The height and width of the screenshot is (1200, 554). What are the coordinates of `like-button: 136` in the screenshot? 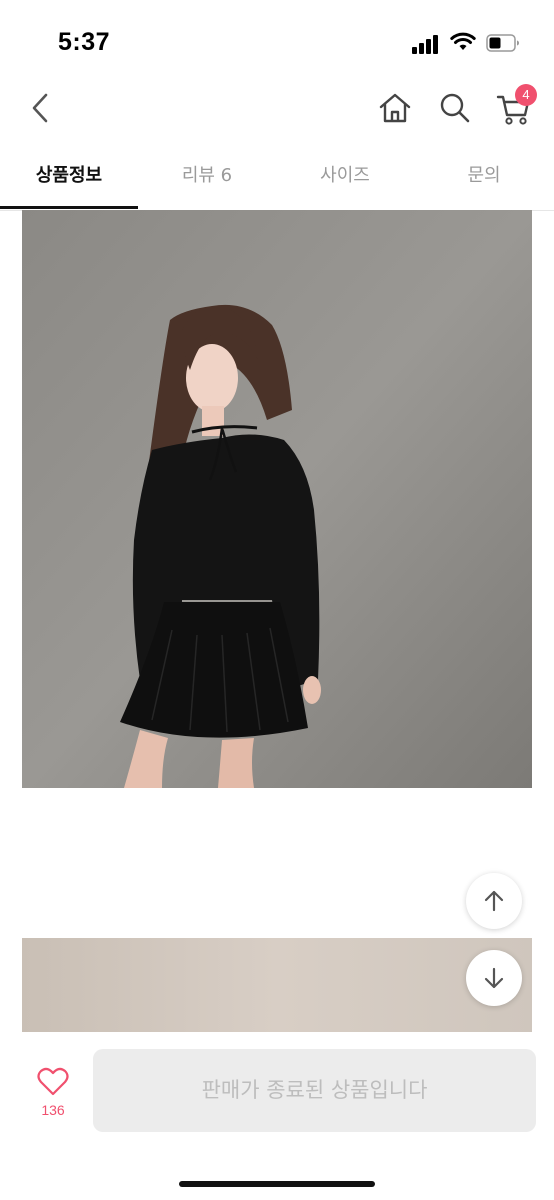 It's located at (53, 1094).